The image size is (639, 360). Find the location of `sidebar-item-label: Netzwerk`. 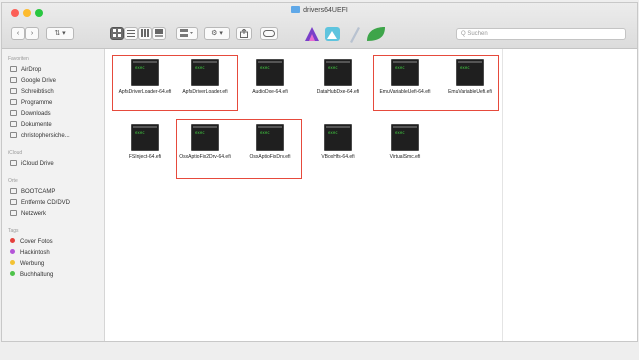

sidebar-item-label: Netzwerk is located at coordinates (34, 214).